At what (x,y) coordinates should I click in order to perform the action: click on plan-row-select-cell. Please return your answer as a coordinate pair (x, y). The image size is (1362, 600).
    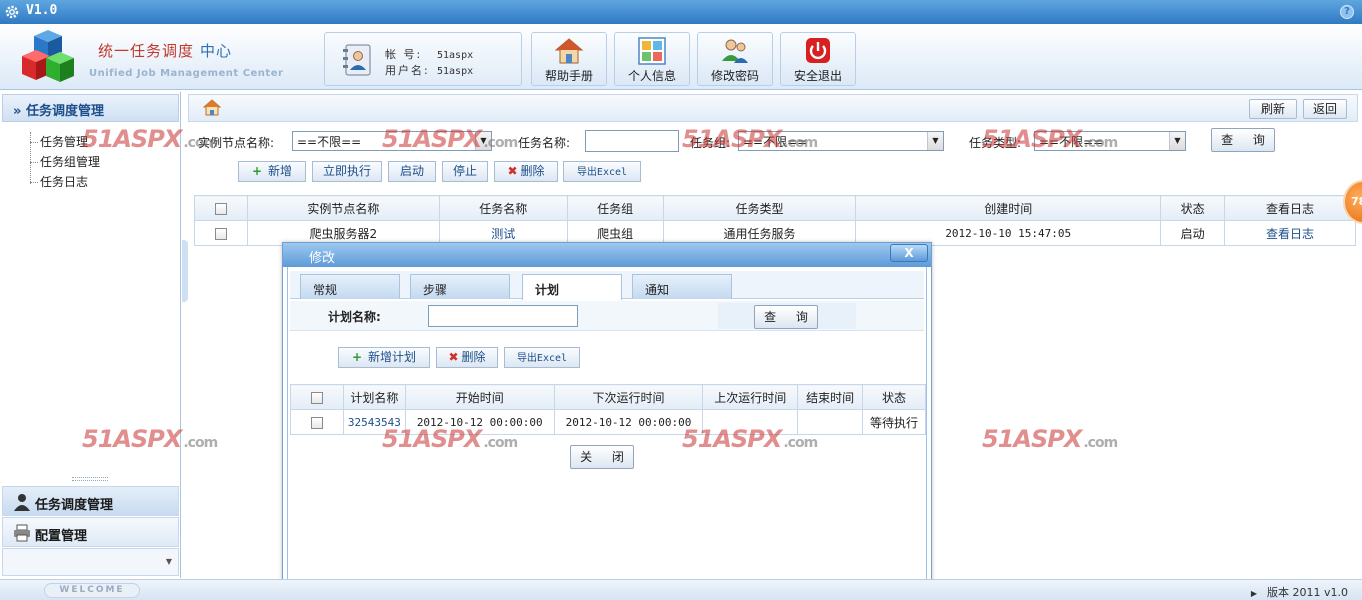
    Looking at the image, I should click on (317, 422).